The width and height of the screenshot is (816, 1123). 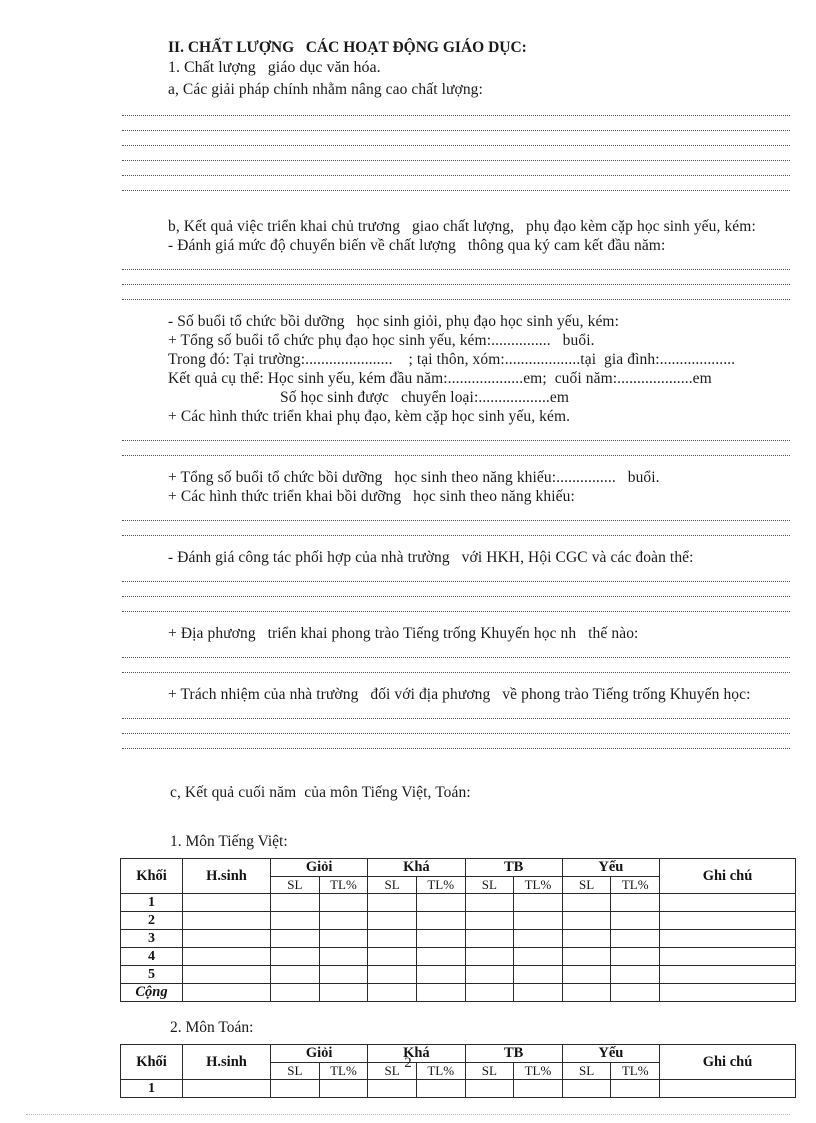 I want to click on cell-sl-tb-total, so click(x=489, y=992).